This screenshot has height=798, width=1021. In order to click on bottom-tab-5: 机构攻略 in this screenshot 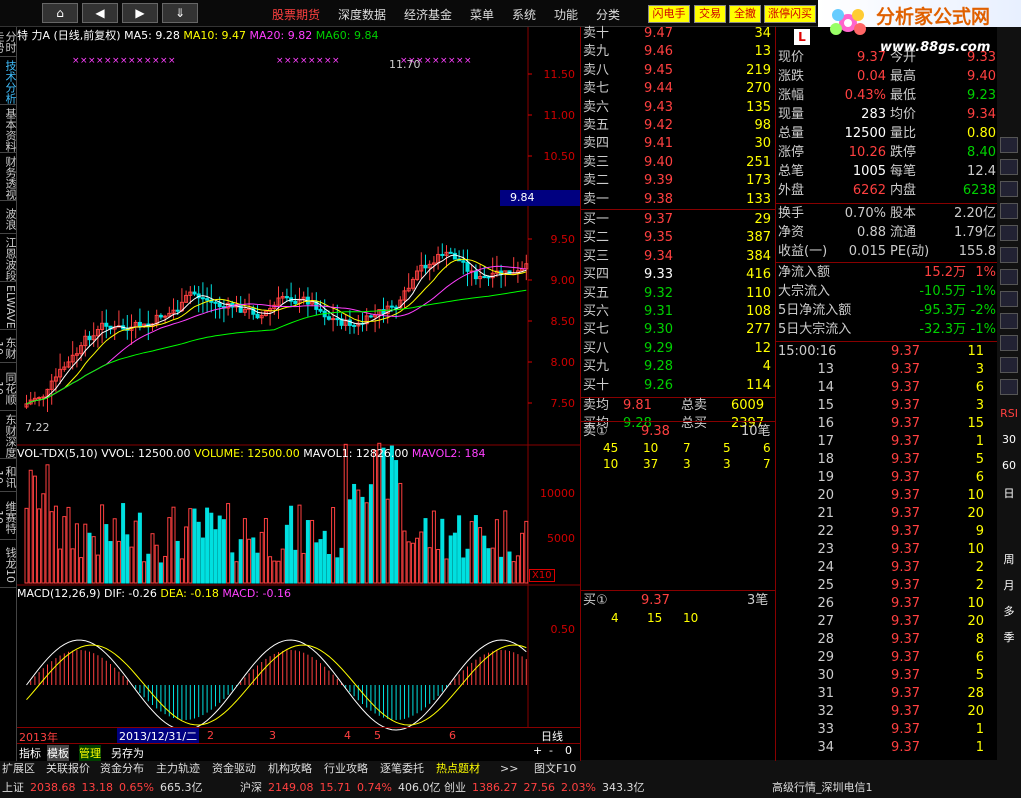, I will do `click(290, 769)`.